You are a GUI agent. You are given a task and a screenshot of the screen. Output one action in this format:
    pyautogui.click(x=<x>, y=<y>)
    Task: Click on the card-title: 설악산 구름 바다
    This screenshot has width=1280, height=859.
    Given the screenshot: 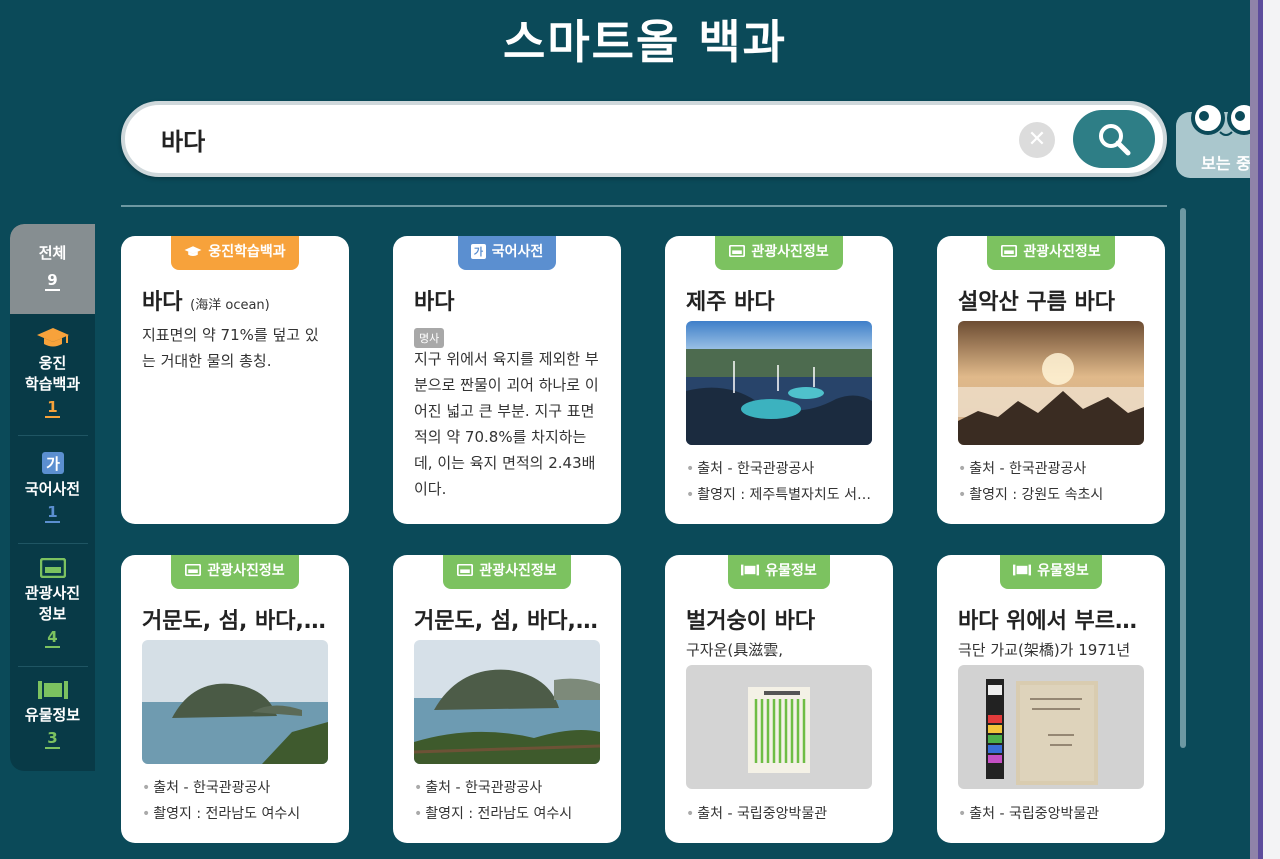 What is the action you would take?
    pyautogui.click(x=1036, y=302)
    